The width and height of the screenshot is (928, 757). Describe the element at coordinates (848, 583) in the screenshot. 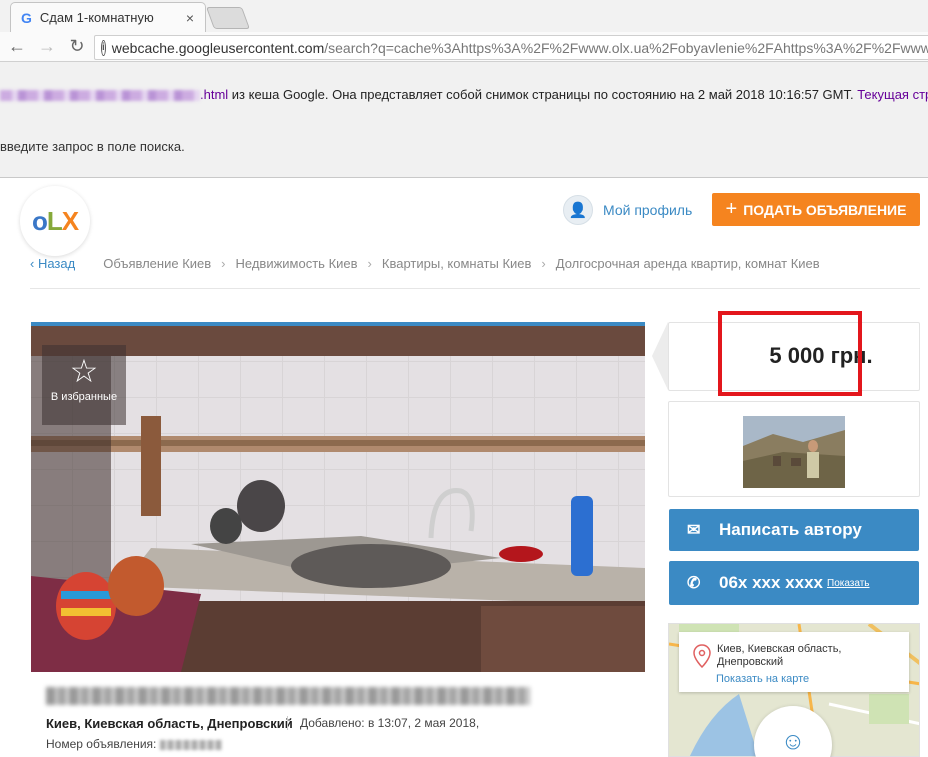

I see `show-phone-link: Показать` at that location.